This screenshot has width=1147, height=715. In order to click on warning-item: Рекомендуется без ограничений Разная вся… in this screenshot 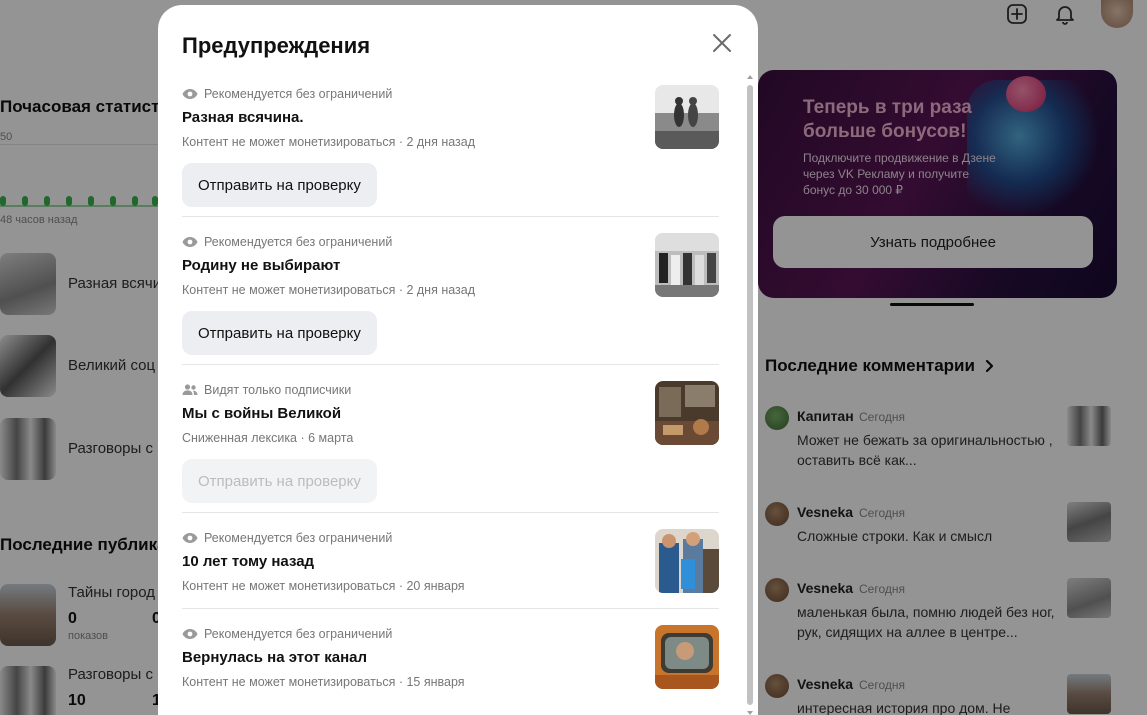, I will do `click(450, 149)`.